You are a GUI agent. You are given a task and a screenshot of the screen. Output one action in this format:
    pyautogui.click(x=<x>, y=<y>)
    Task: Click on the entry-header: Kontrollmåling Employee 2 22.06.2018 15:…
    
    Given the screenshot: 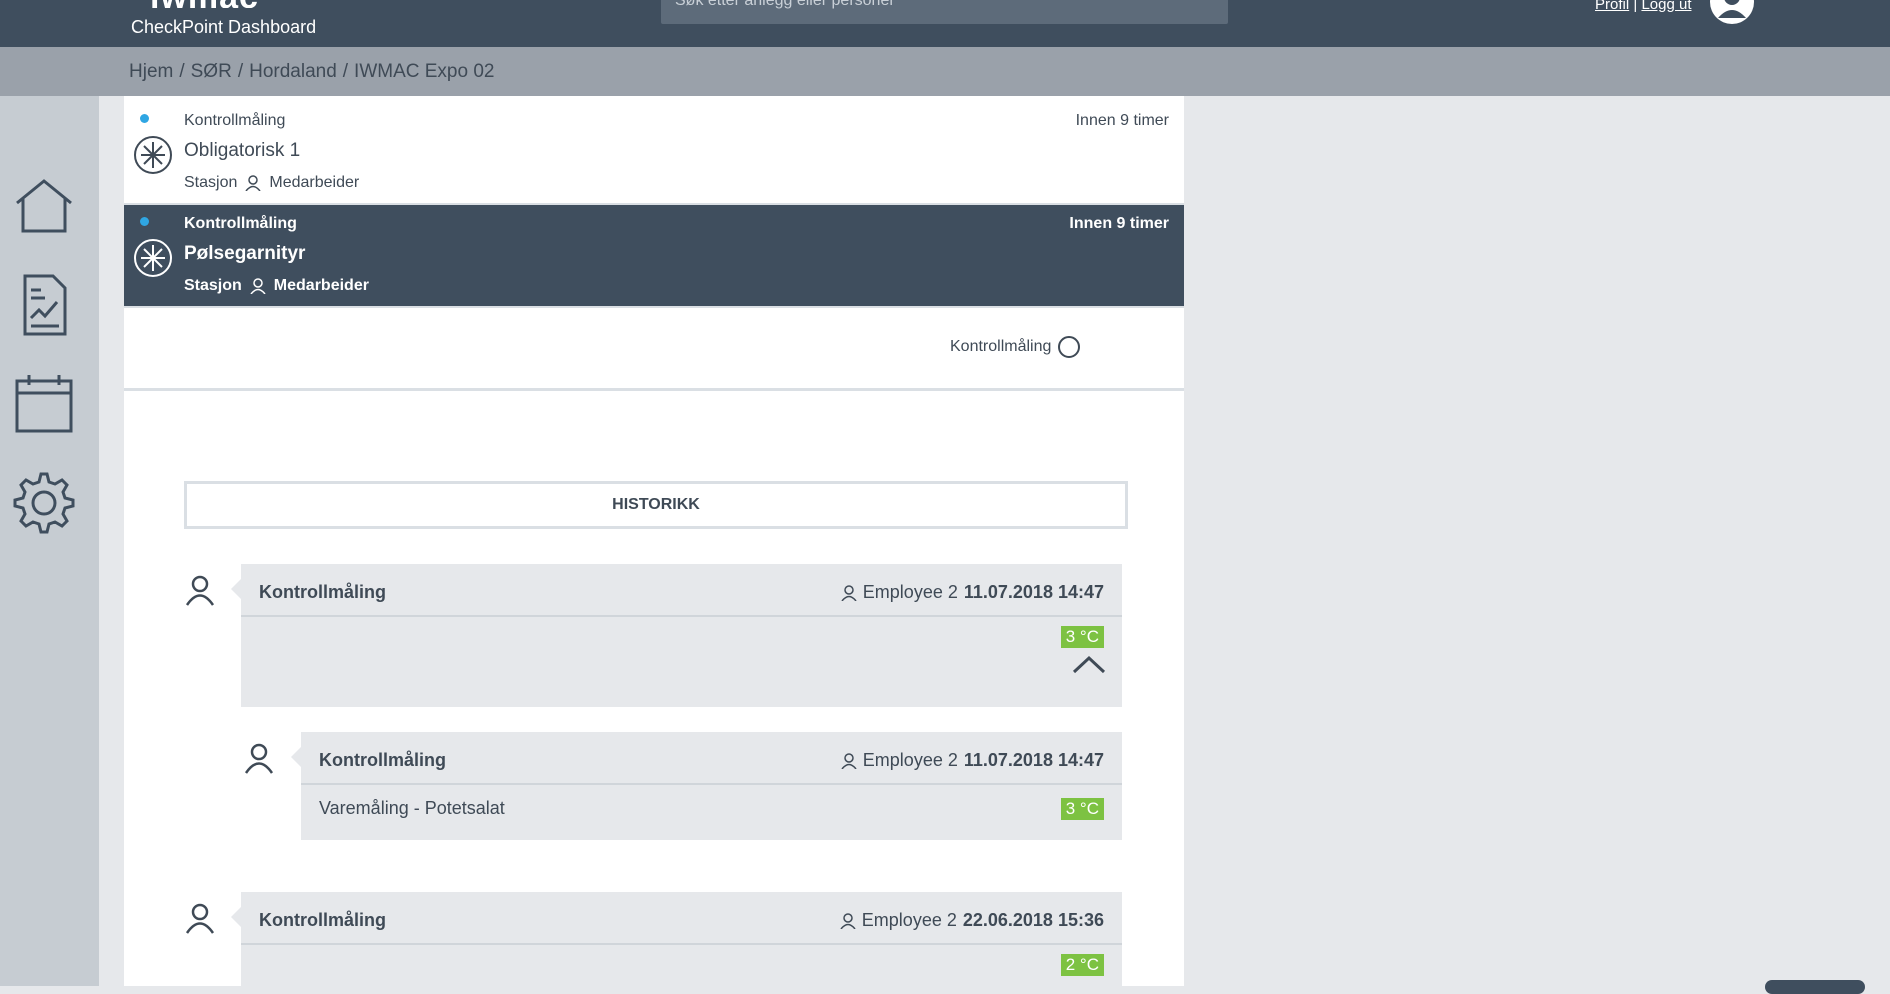 What is the action you would take?
    pyautogui.click(x=681, y=918)
    